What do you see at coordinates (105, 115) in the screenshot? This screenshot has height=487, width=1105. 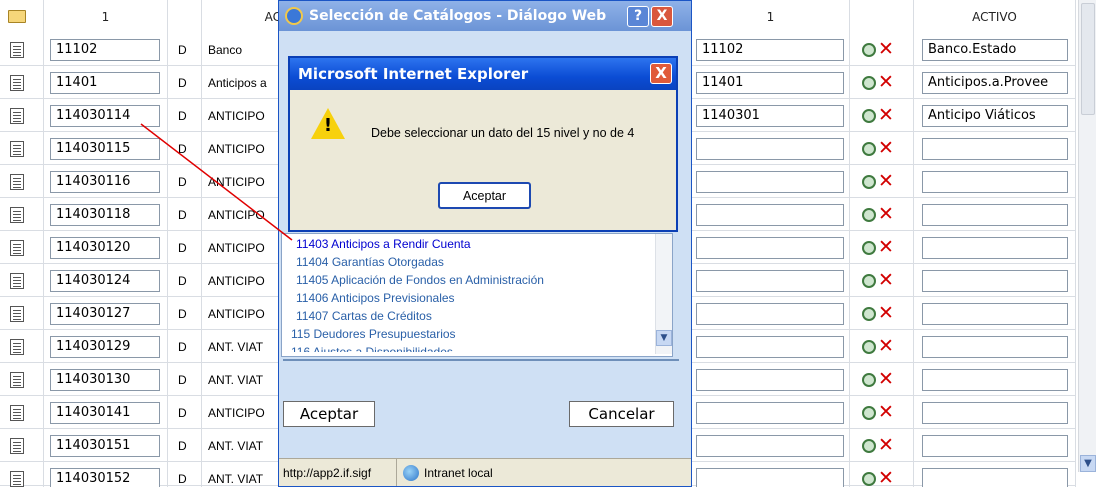 I see `account-code-input: 114030114` at bounding box center [105, 115].